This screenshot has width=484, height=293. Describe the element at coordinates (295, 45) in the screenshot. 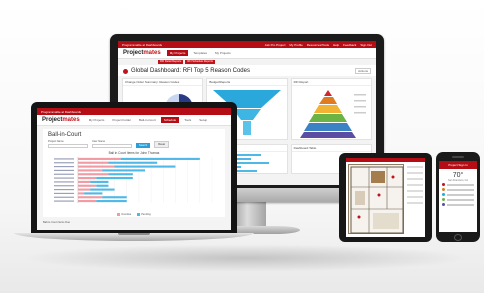

I see `topbar-link: My Profile` at that location.